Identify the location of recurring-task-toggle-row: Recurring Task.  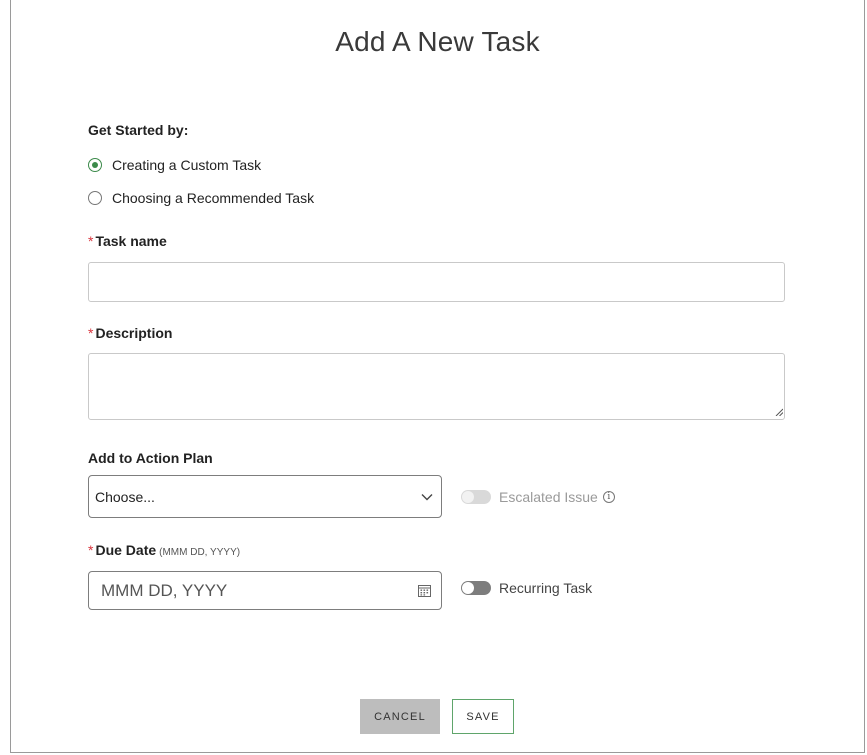
(526, 588).